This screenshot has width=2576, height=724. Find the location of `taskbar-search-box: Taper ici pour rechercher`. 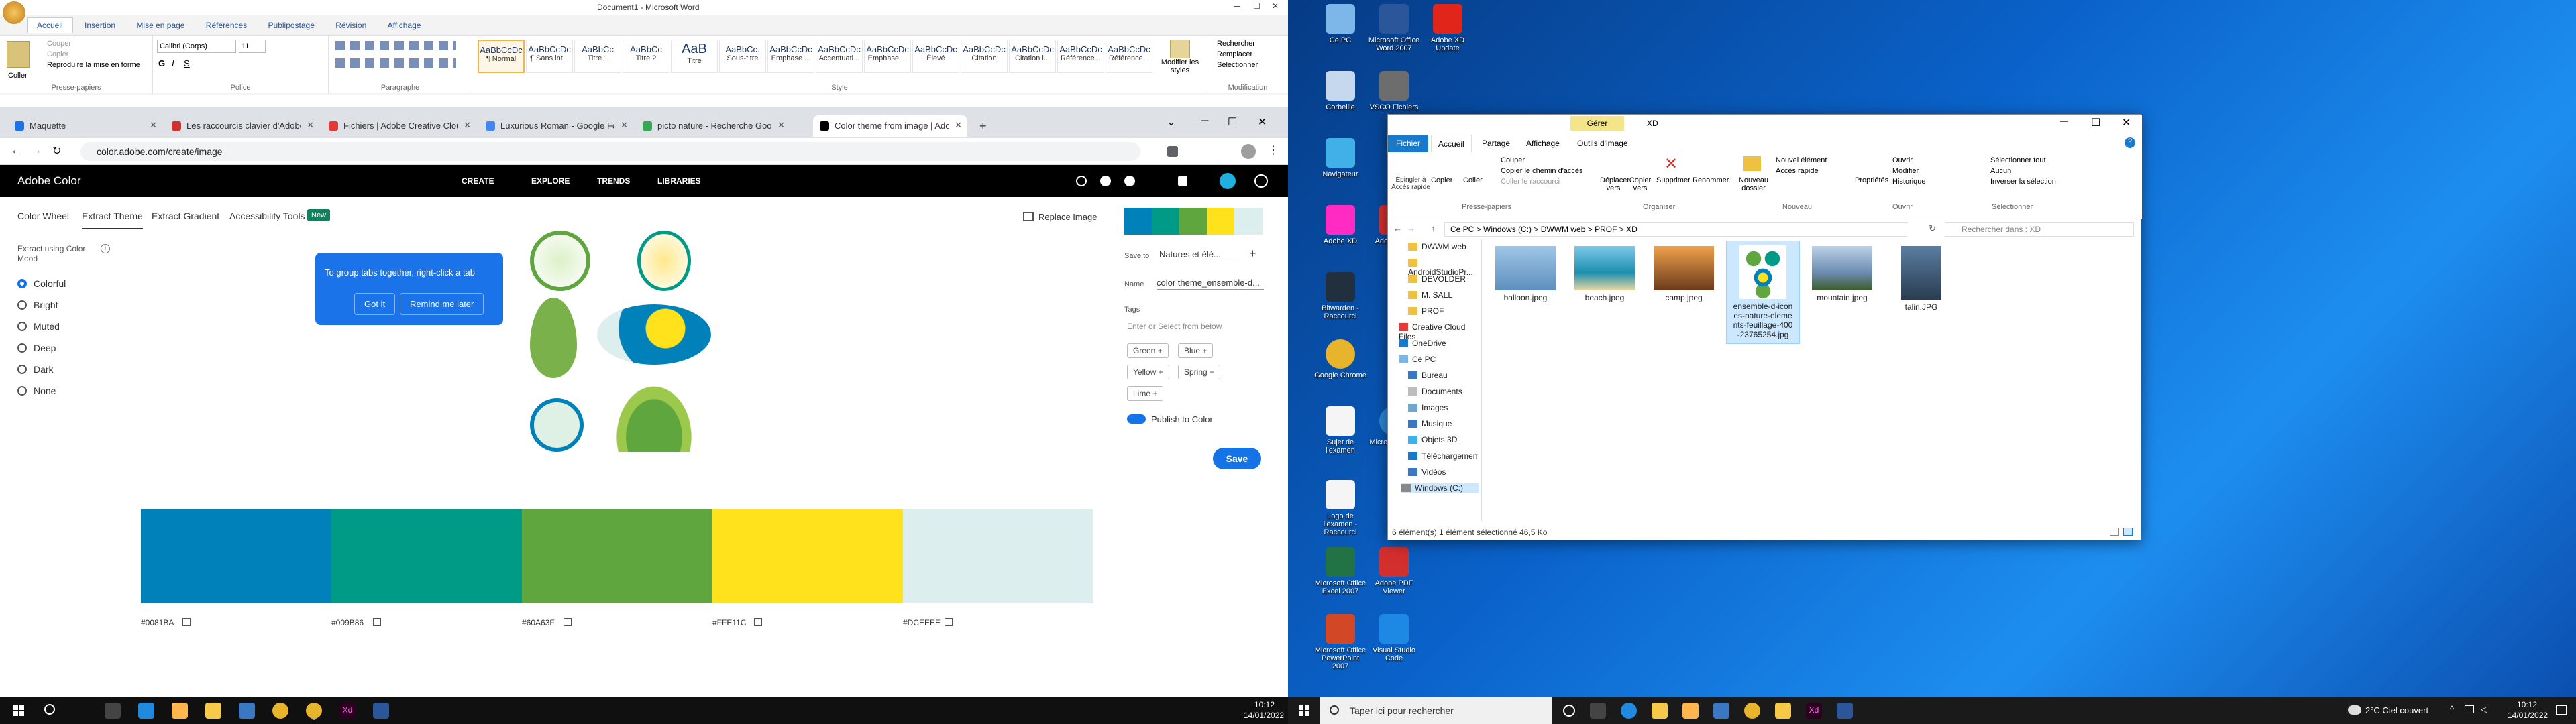

taskbar-search-box: Taper ici pour rechercher is located at coordinates (1436, 710).